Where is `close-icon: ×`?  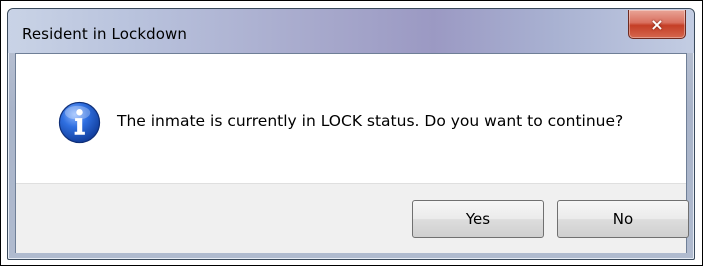 close-icon: × is located at coordinates (657, 24).